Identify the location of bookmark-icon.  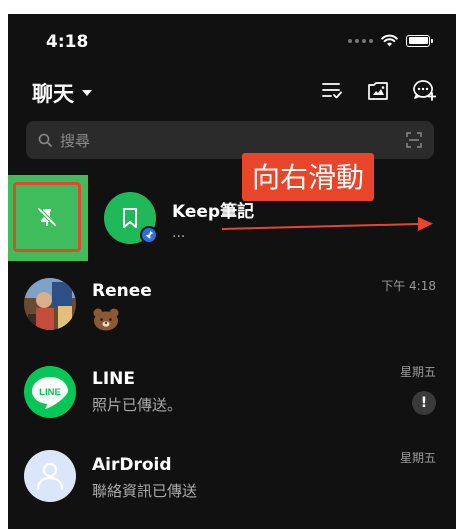
(130, 218).